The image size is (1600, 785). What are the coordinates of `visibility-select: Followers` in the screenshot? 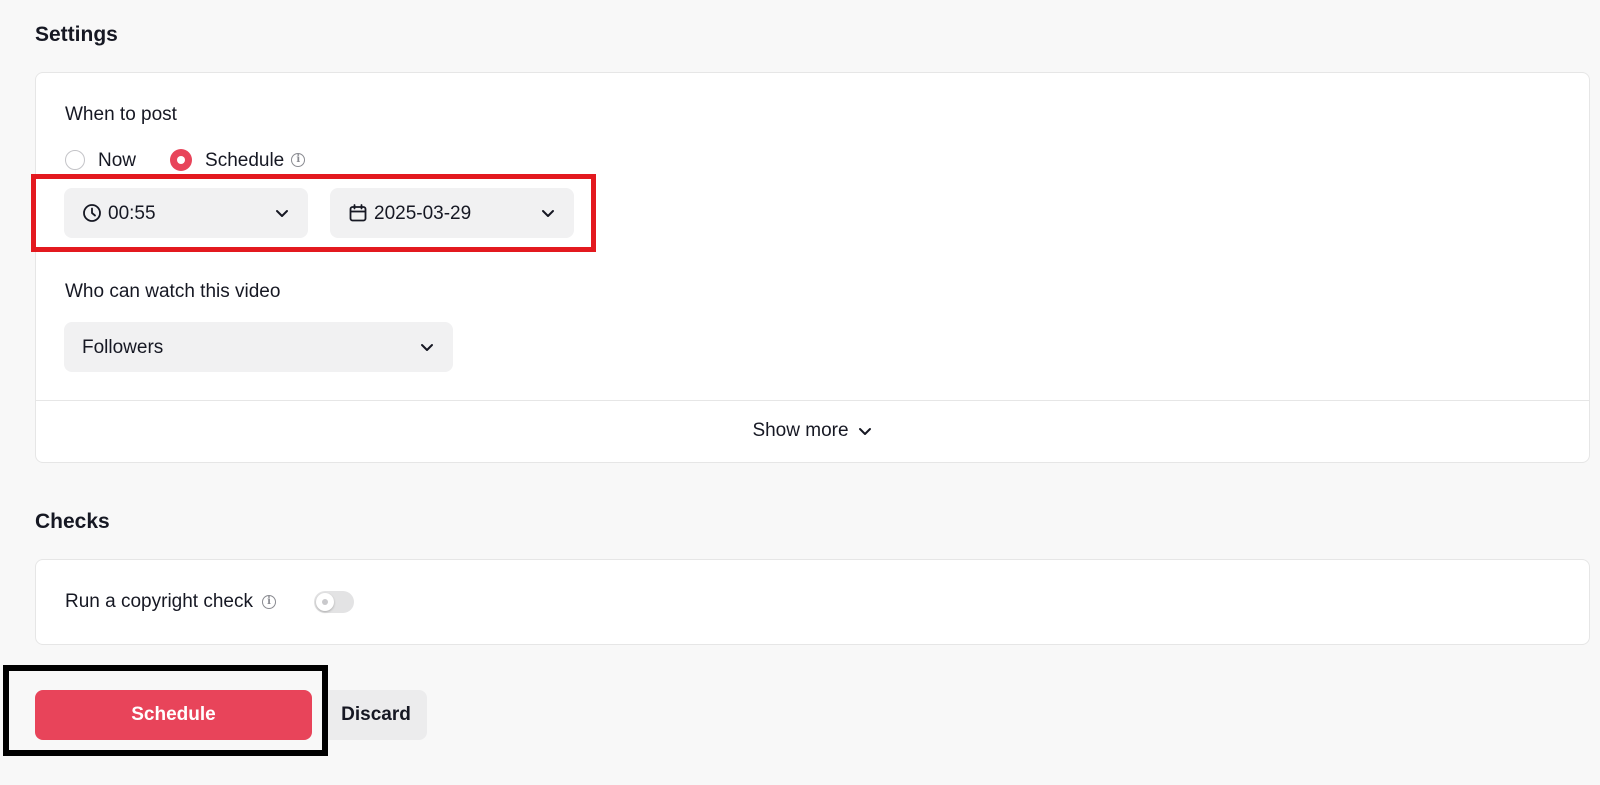 It's located at (258, 347).